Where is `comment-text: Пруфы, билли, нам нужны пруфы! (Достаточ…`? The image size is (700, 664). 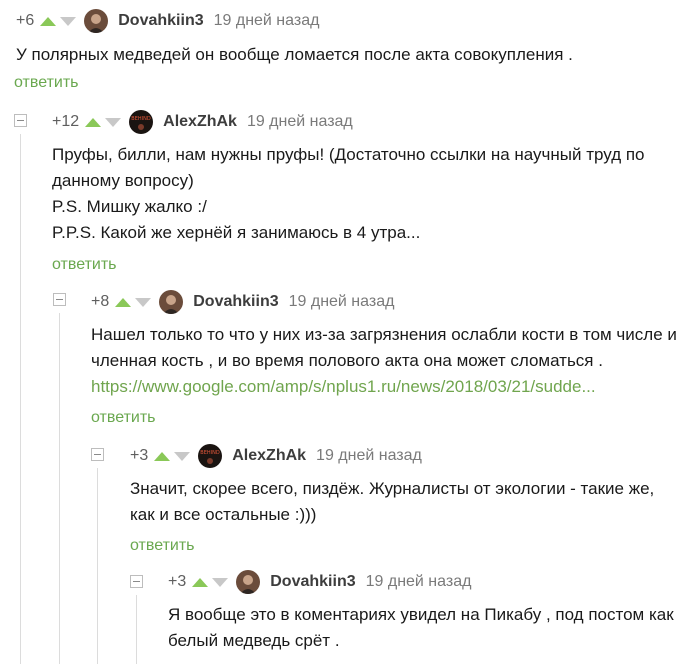 comment-text: Пруфы, билли, нам нужны пруфы! (Достаточ… is located at coordinates (348, 193).